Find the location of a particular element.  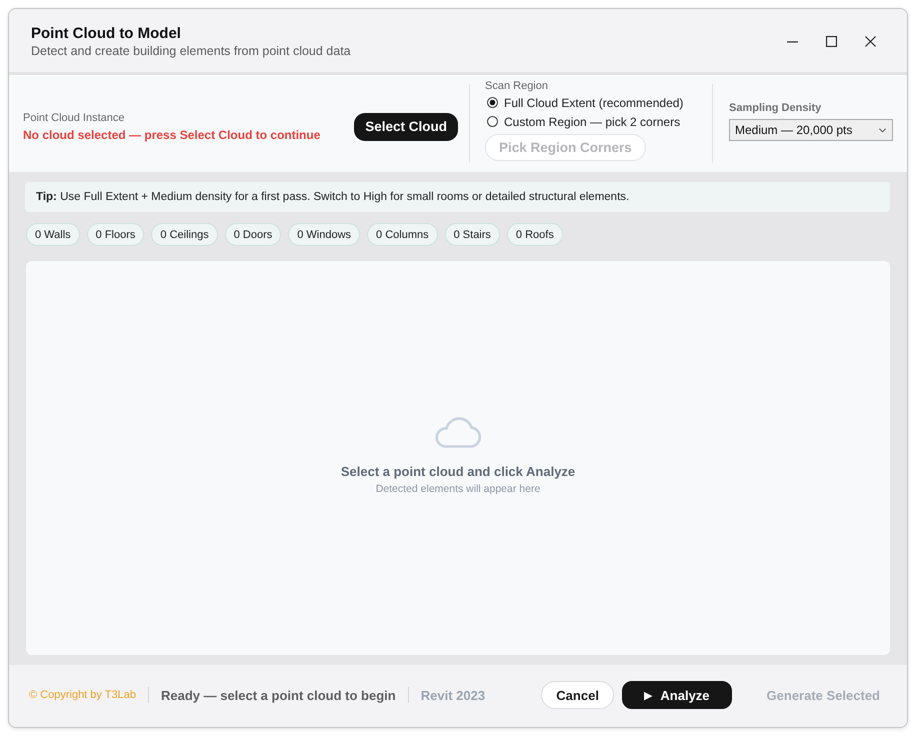

element-count-tag: 0 Walls is located at coordinates (53, 234).